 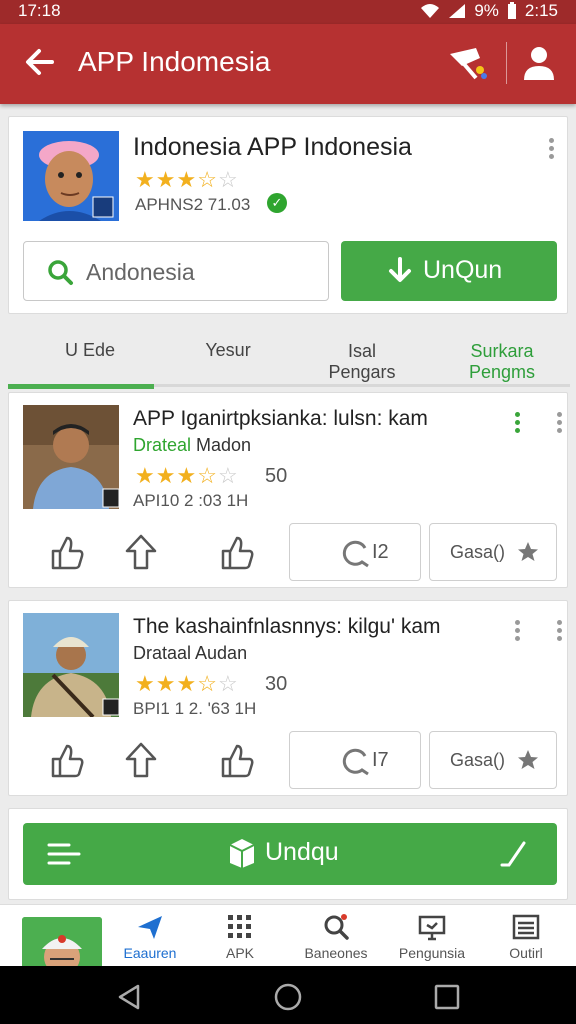 I want to click on megaphone-icon, so click(x=468, y=64).